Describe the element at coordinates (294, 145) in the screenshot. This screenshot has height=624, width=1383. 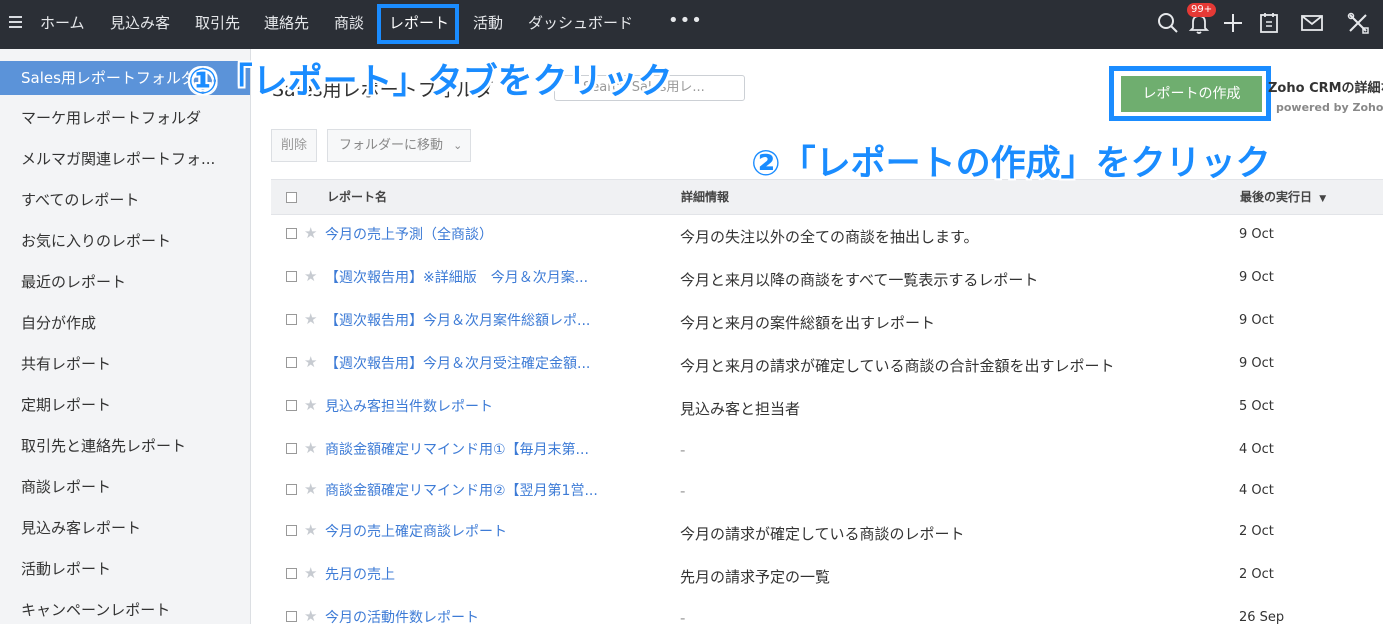
I see `delete-button: 削除` at that location.